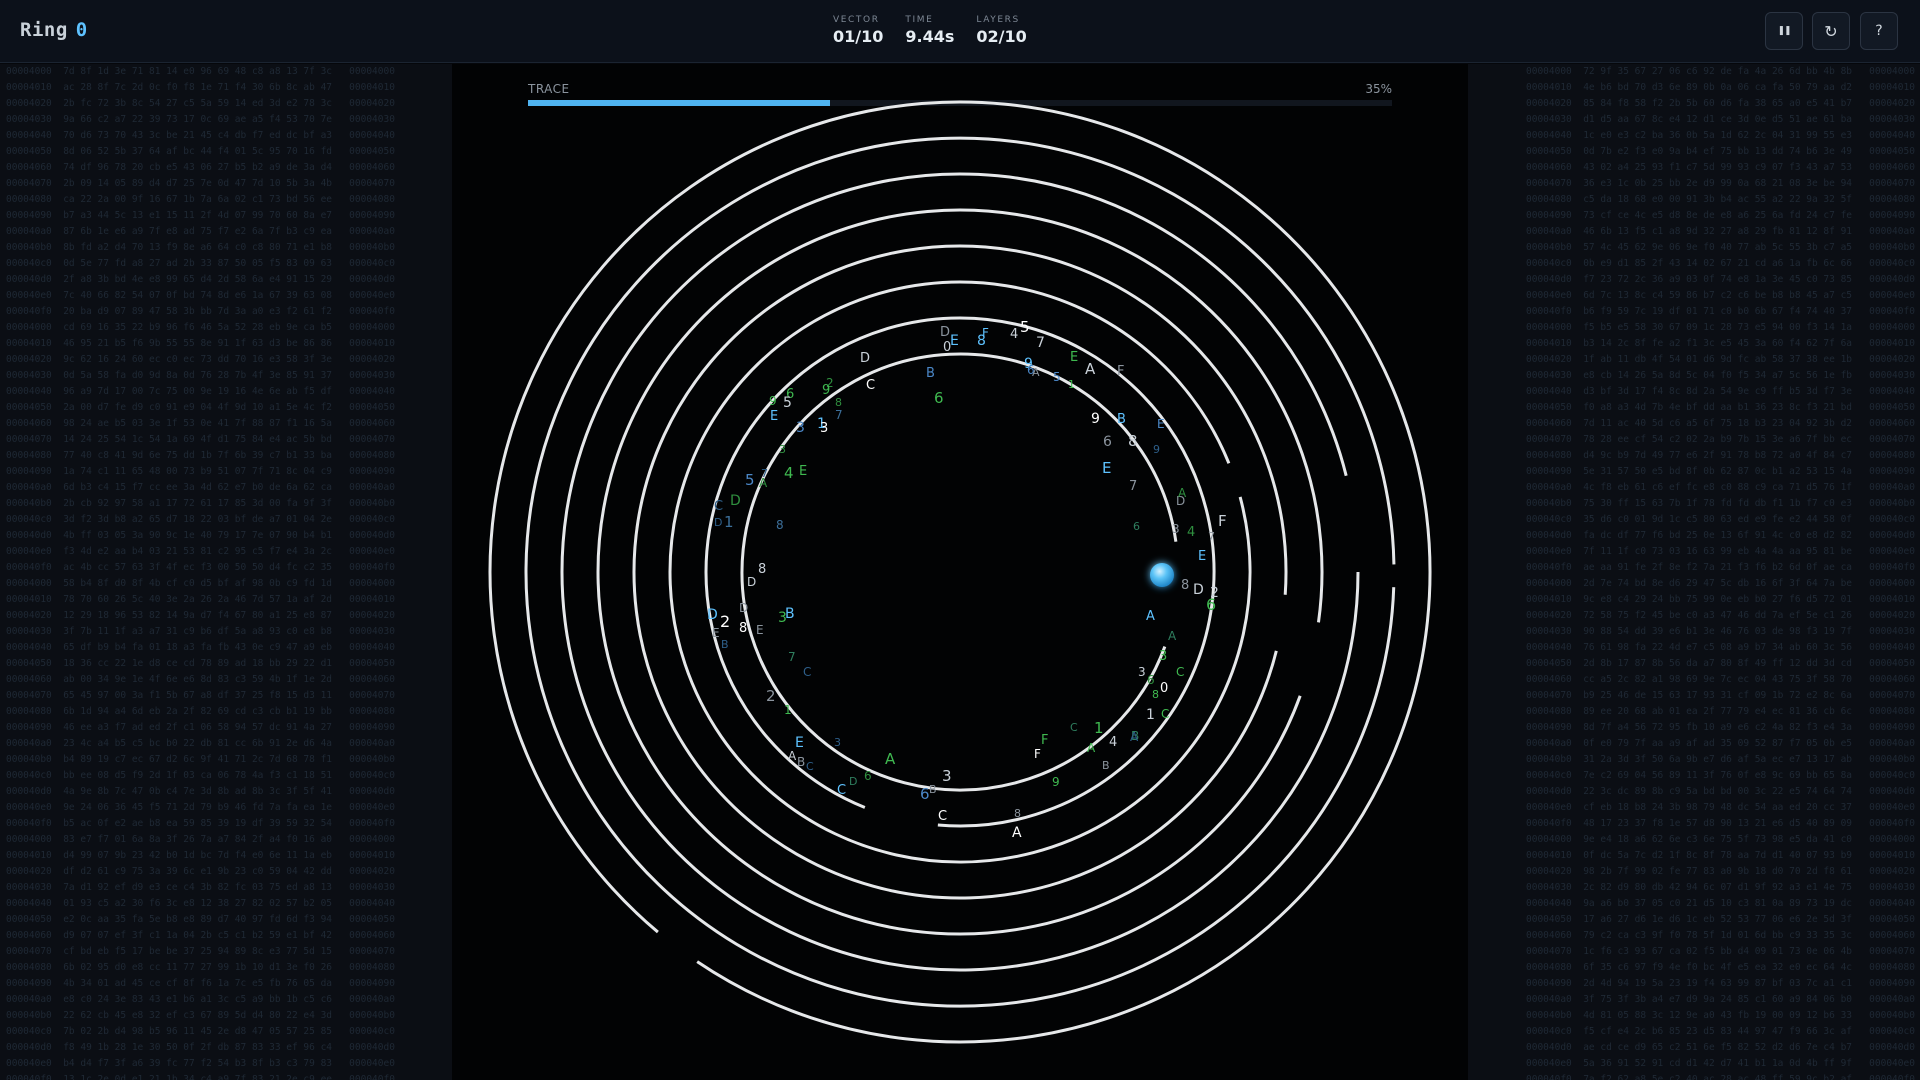 This screenshot has height=1080, width=1920. I want to click on help-button: ?, so click(1879, 31).